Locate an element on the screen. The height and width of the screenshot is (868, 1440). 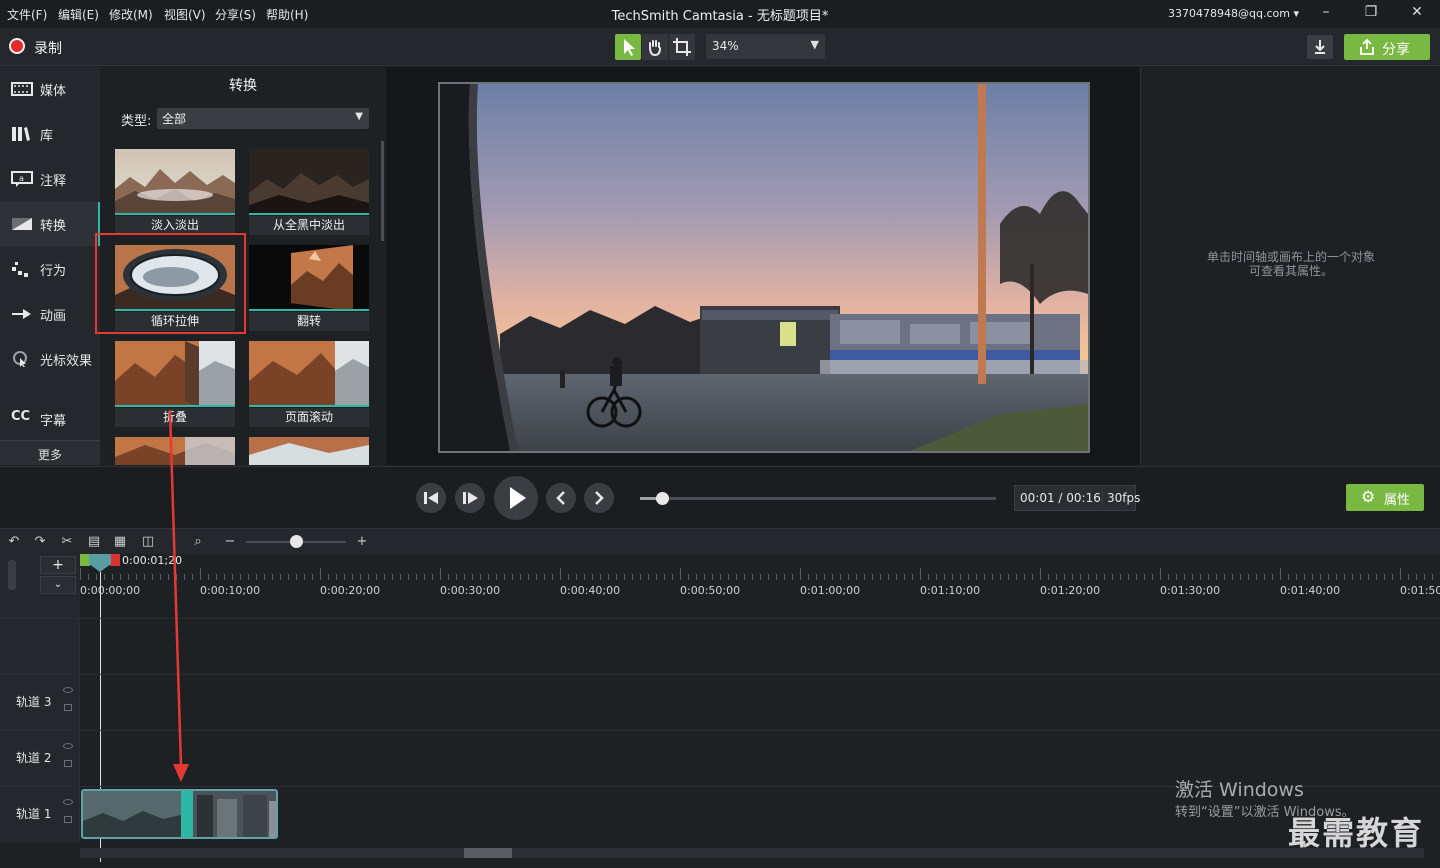
transition-page-roll: 页面滚动 is located at coordinates (309, 384).